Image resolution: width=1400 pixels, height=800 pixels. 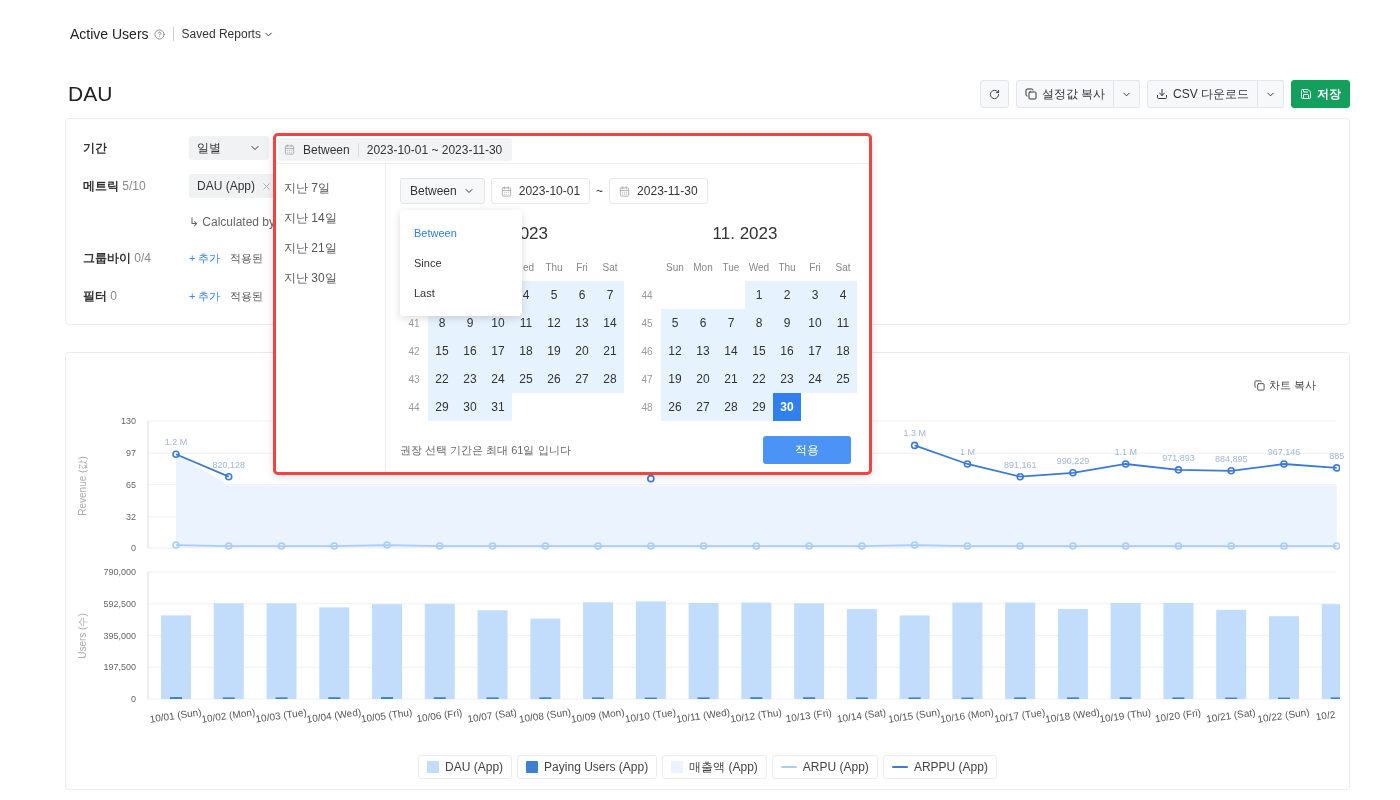 I want to click on legend-item: DAU (App), so click(x=465, y=767).